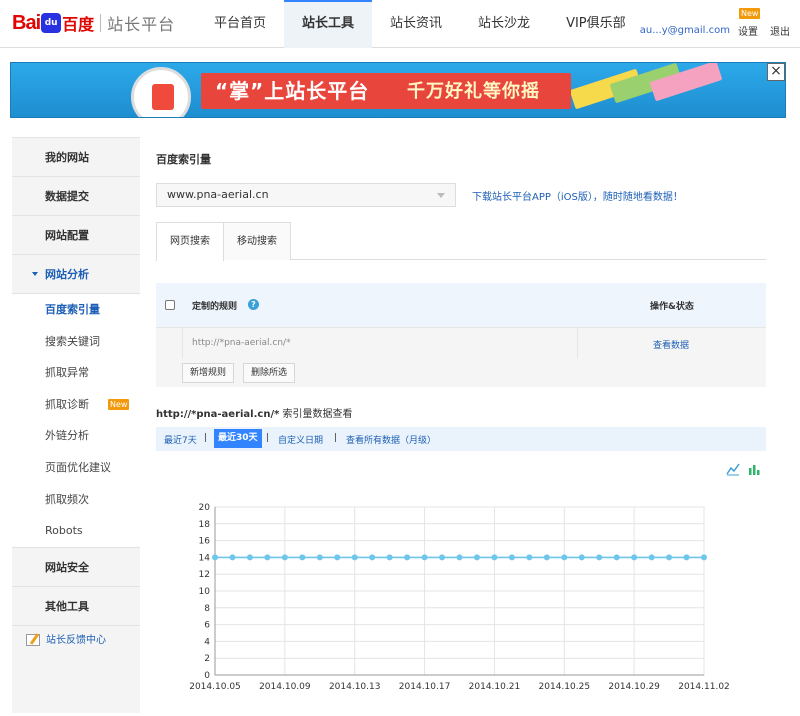  I want to click on baidu-logo: Bai du 百度 站长平台, so click(93, 23).